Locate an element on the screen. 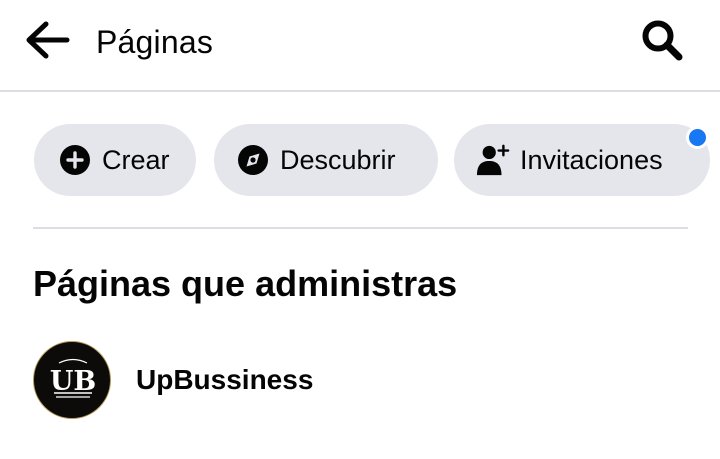  notification-dot is located at coordinates (697, 137).